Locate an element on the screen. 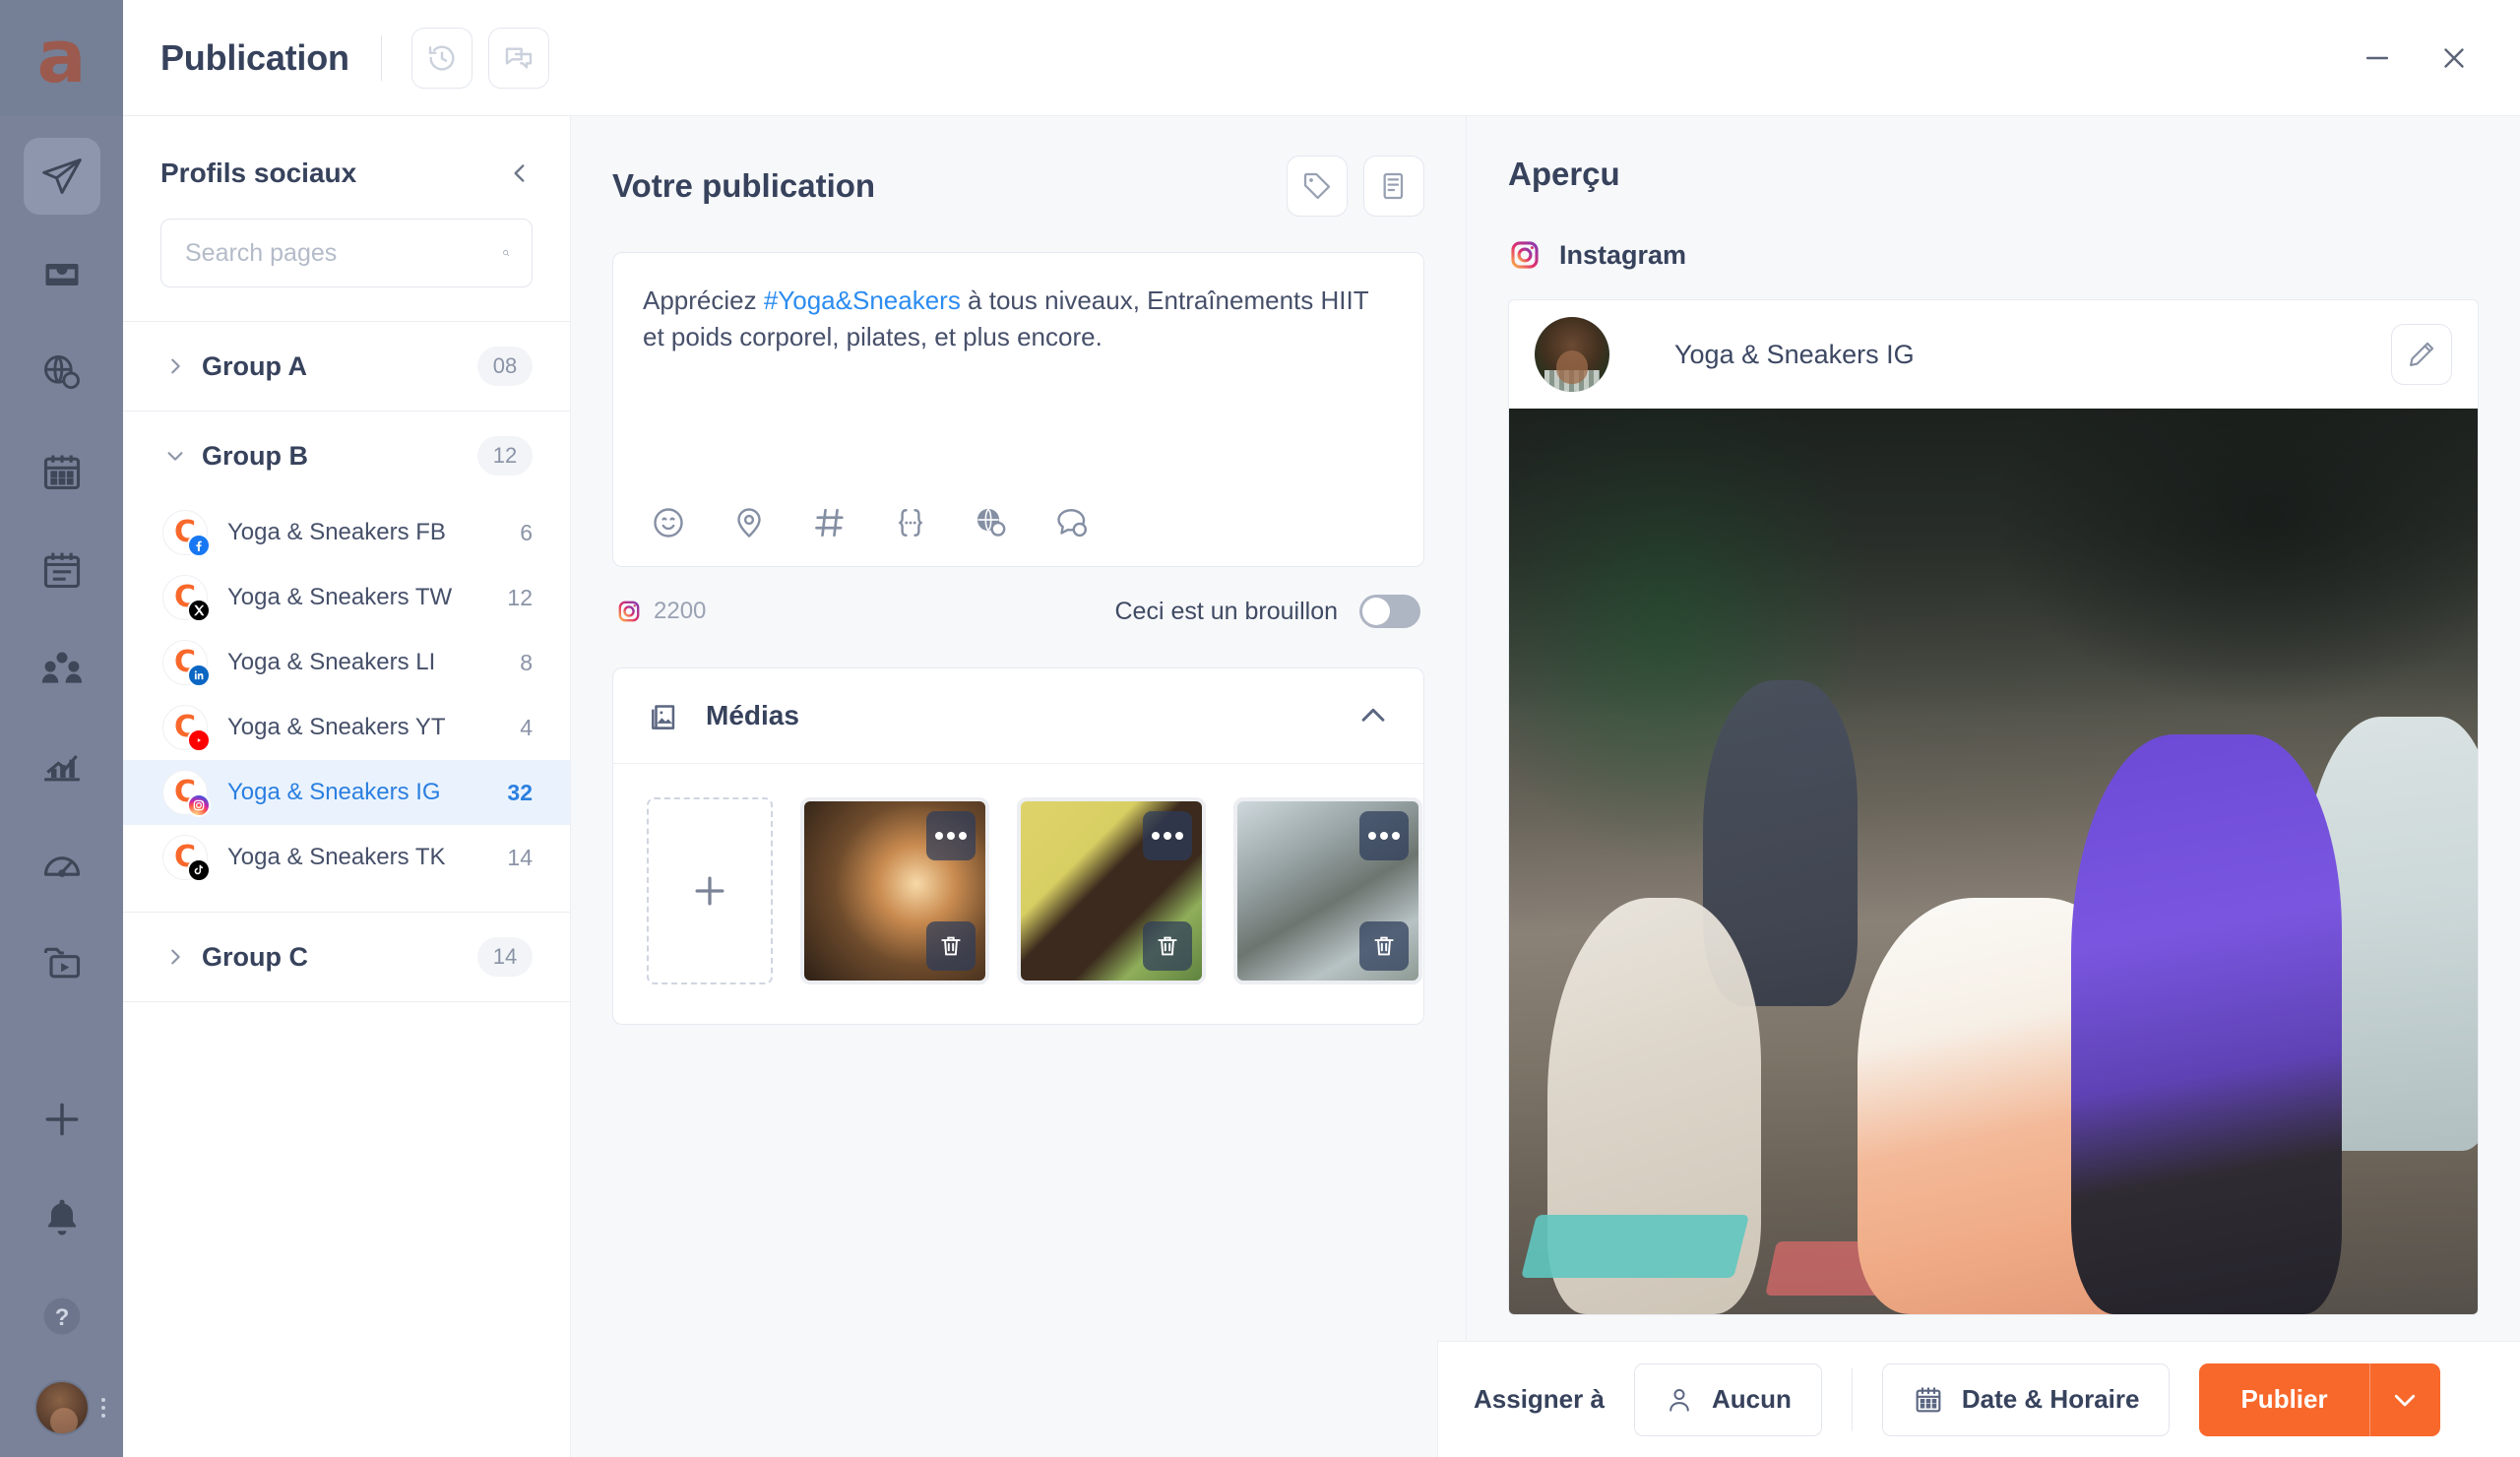 The width and height of the screenshot is (2520, 1457). history-button is located at coordinates (441, 58).